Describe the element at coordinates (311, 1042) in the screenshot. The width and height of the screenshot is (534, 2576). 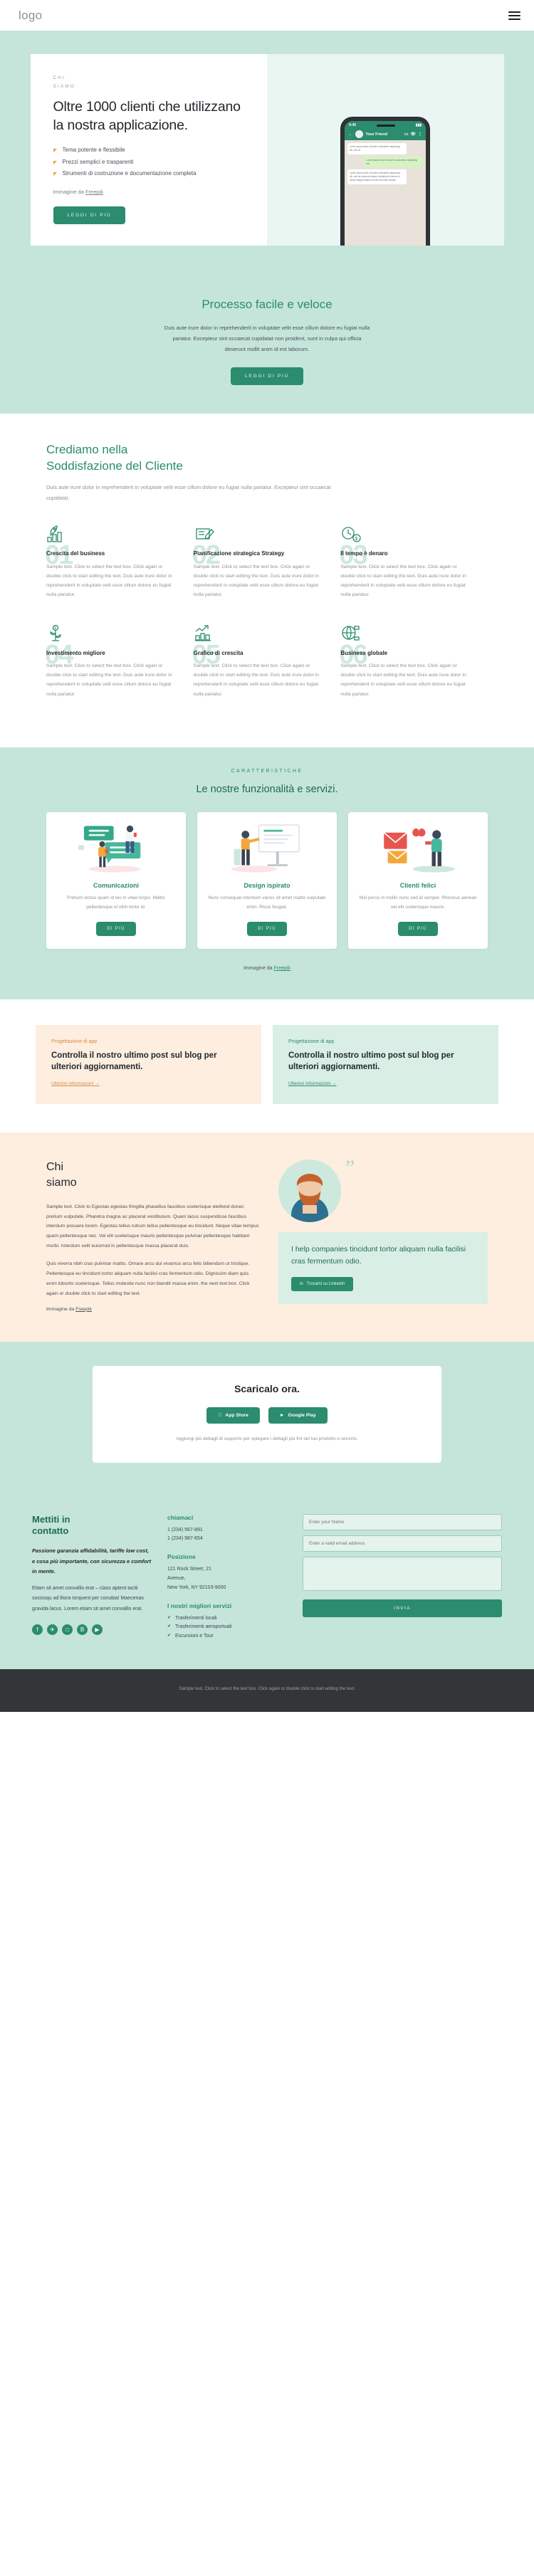
I see `blog-kicker: Progettazione di app` at that location.